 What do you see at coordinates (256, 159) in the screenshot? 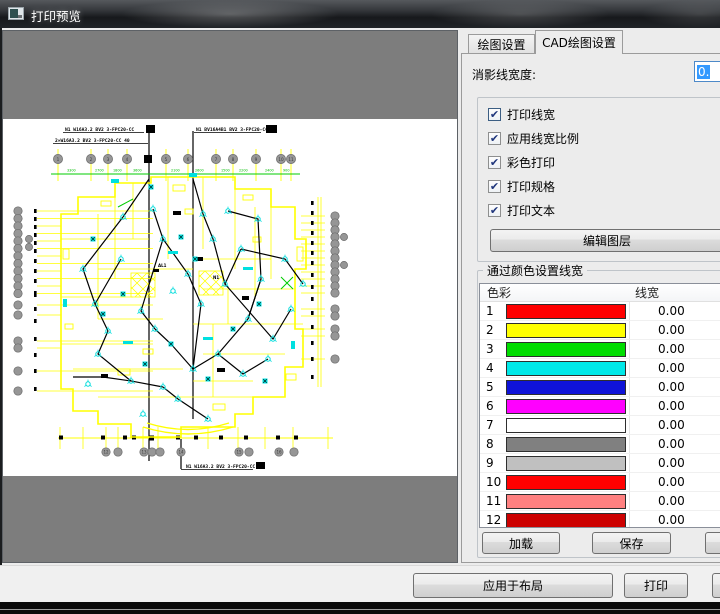
I see `svg-text: 9` at bounding box center [256, 159].